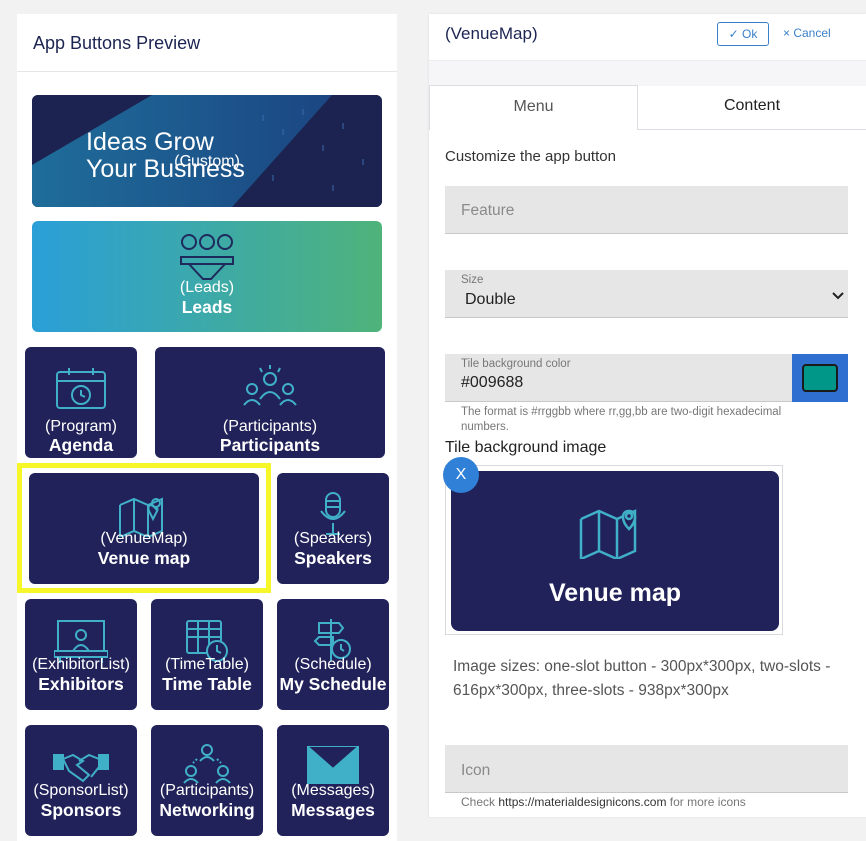 This screenshot has height=841, width=866. I want to click on bg-image-preview: Venue map, so click(614, 550).